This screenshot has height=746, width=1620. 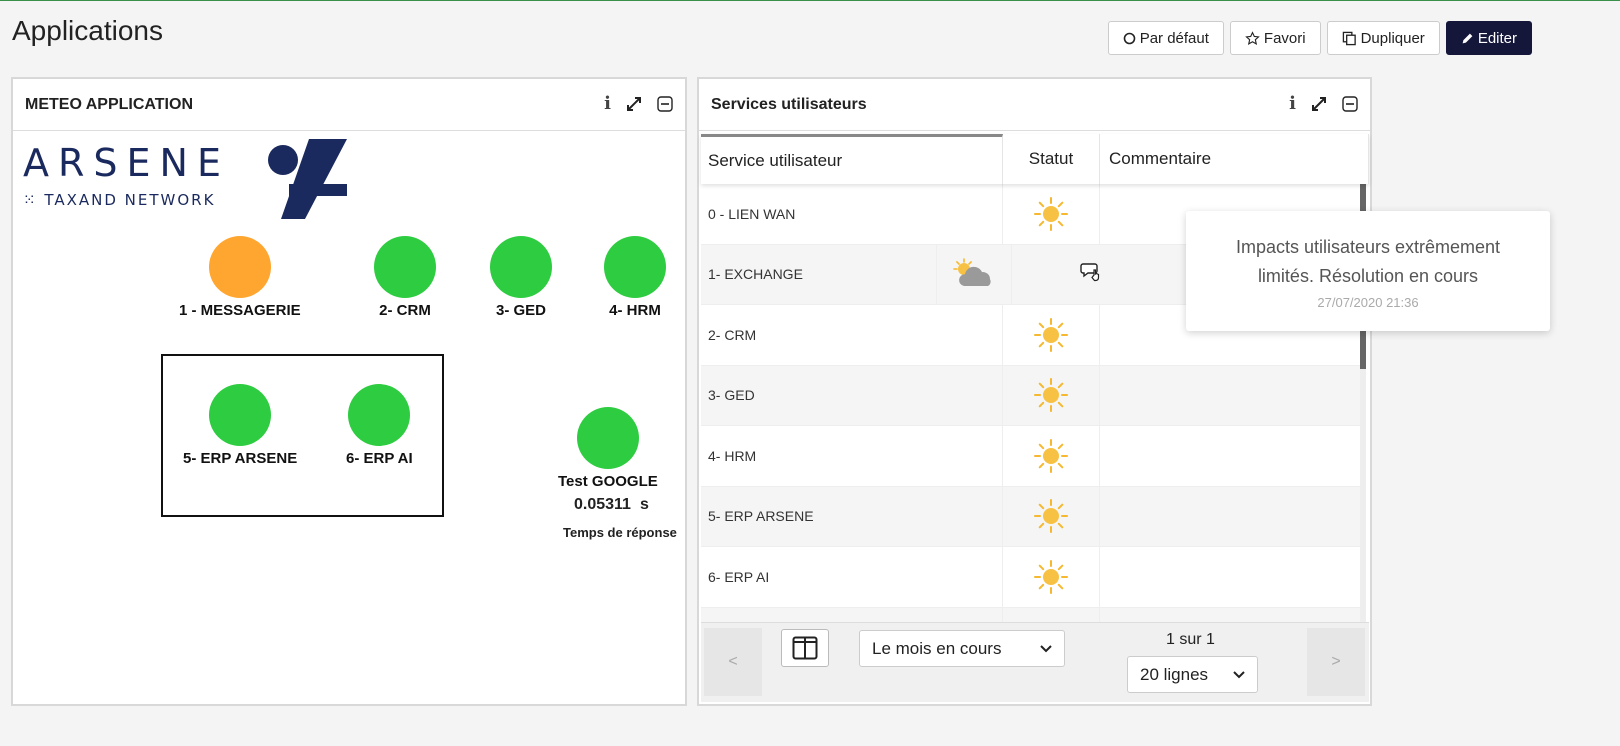 What do you see at coordinates (1368, 276) in the screenshot?
I see `tooltip-text-line2: limités. Résolution en cours` at bounding box center [1368, 276].